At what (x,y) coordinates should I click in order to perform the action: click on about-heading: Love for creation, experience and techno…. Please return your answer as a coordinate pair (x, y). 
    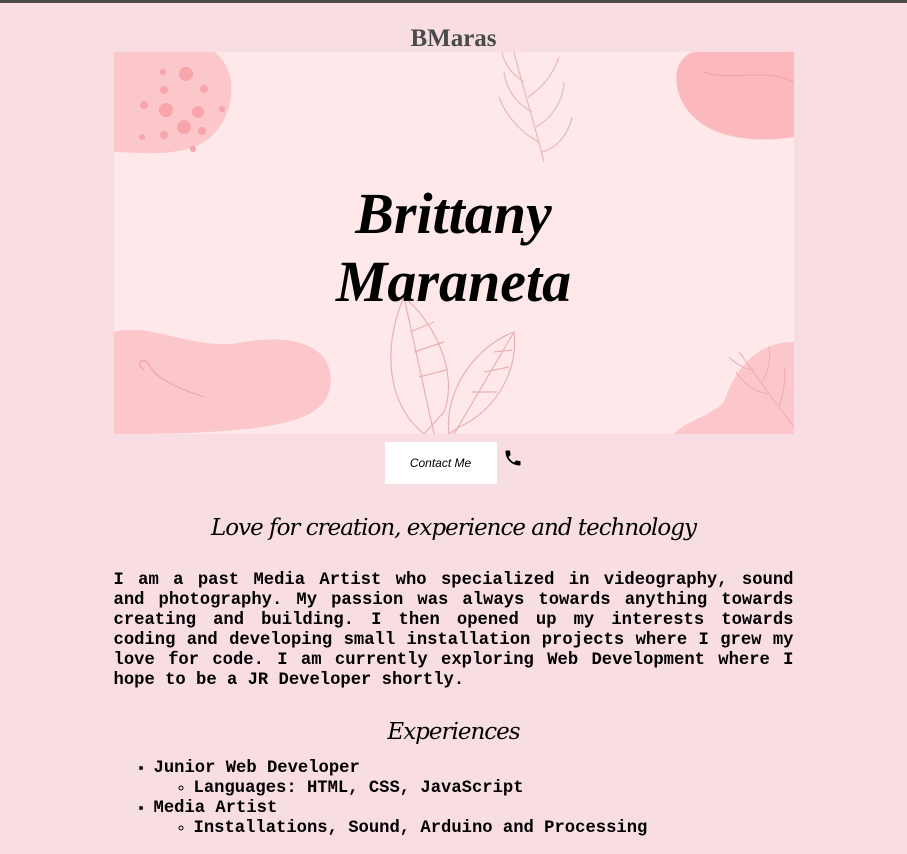
    Looking at the image, I should click on (454, 528).